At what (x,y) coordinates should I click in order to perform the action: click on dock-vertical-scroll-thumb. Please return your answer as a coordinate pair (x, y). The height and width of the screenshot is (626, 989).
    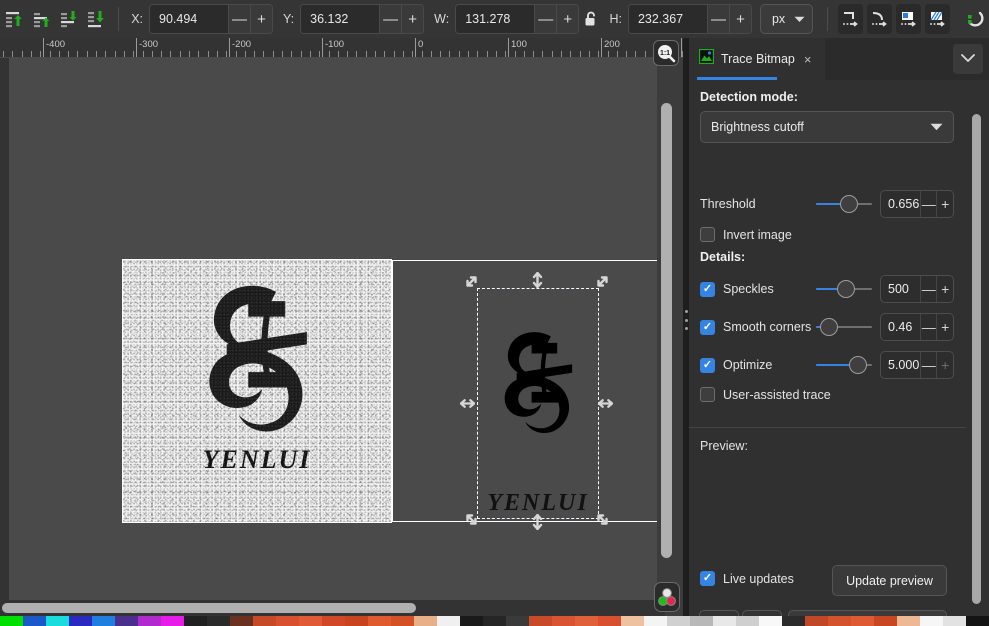
    Looking at the image, I should click on (976, 359).